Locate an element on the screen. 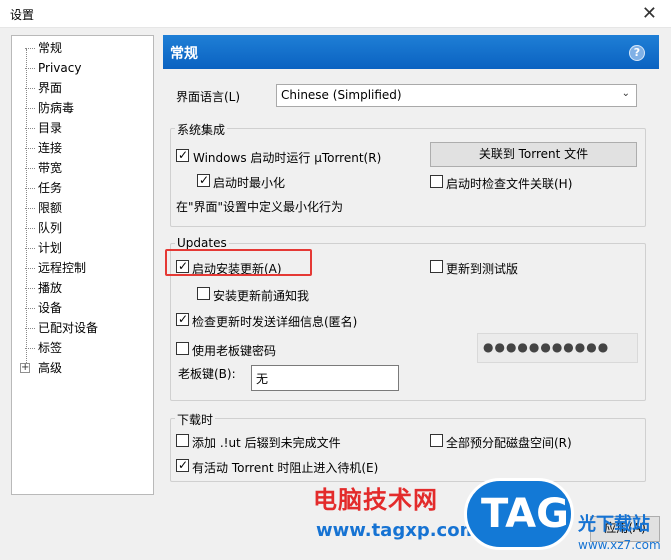 This screenshot has width=671, height=560. tree-item-label: 常规 is located at coordinates (50, 48).